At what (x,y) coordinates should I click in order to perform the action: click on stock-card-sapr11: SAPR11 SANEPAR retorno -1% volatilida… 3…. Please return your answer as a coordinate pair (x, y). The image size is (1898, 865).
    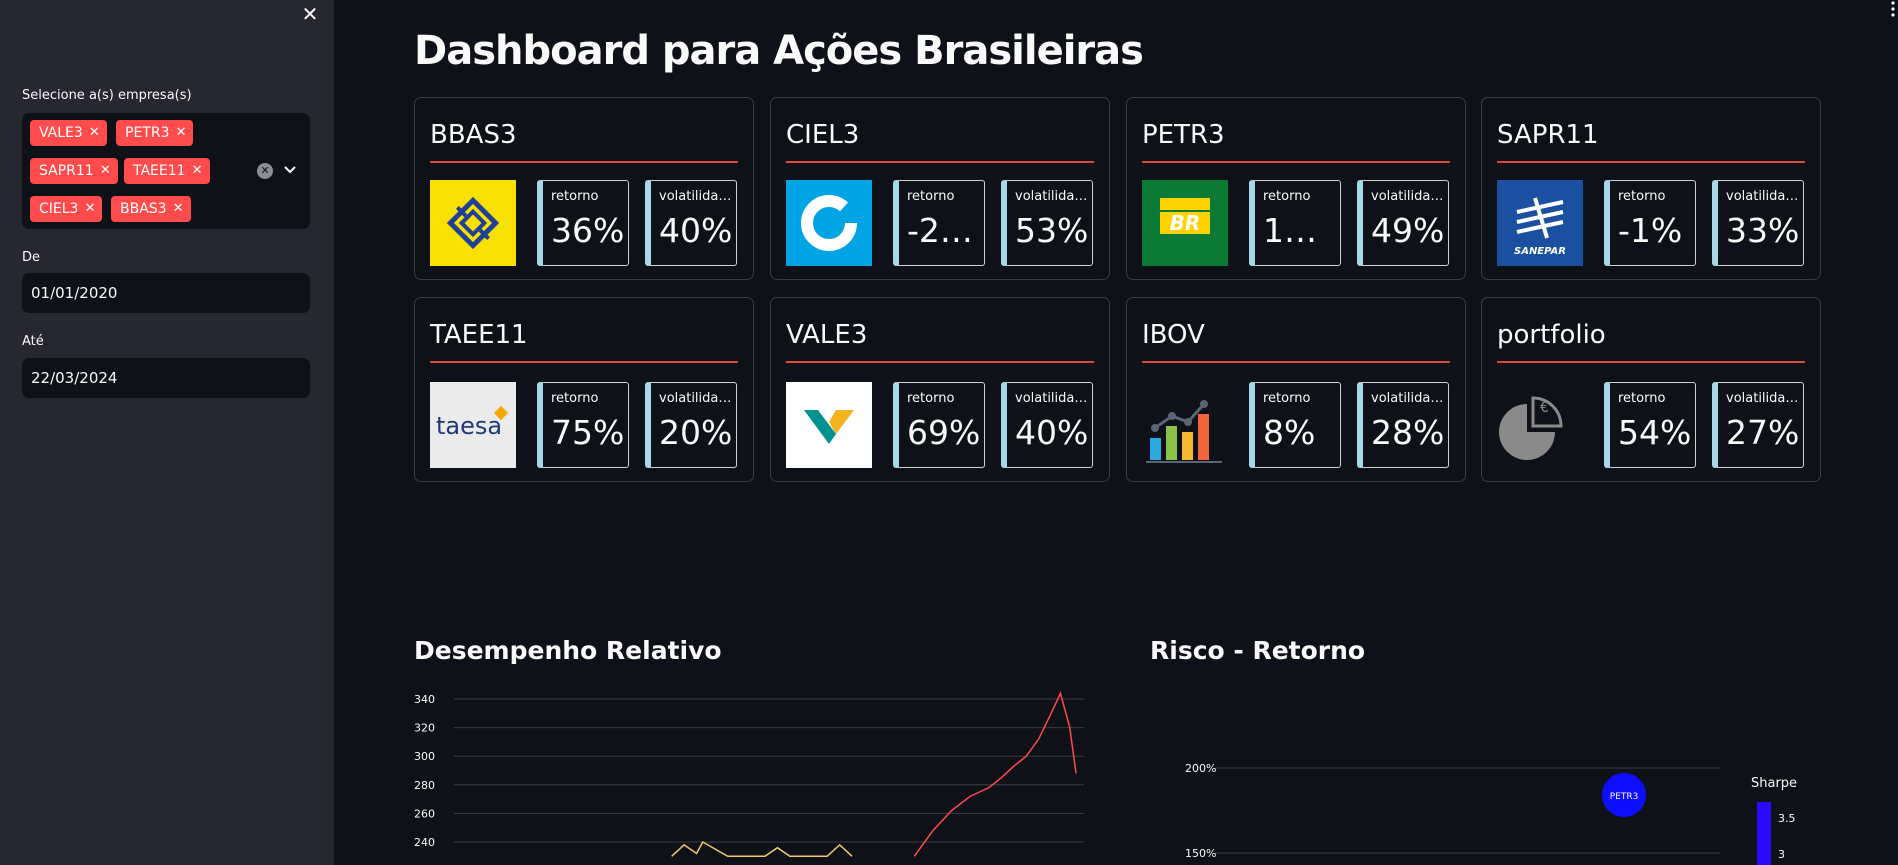
    Looking at the image, I should click on (1651, 188).